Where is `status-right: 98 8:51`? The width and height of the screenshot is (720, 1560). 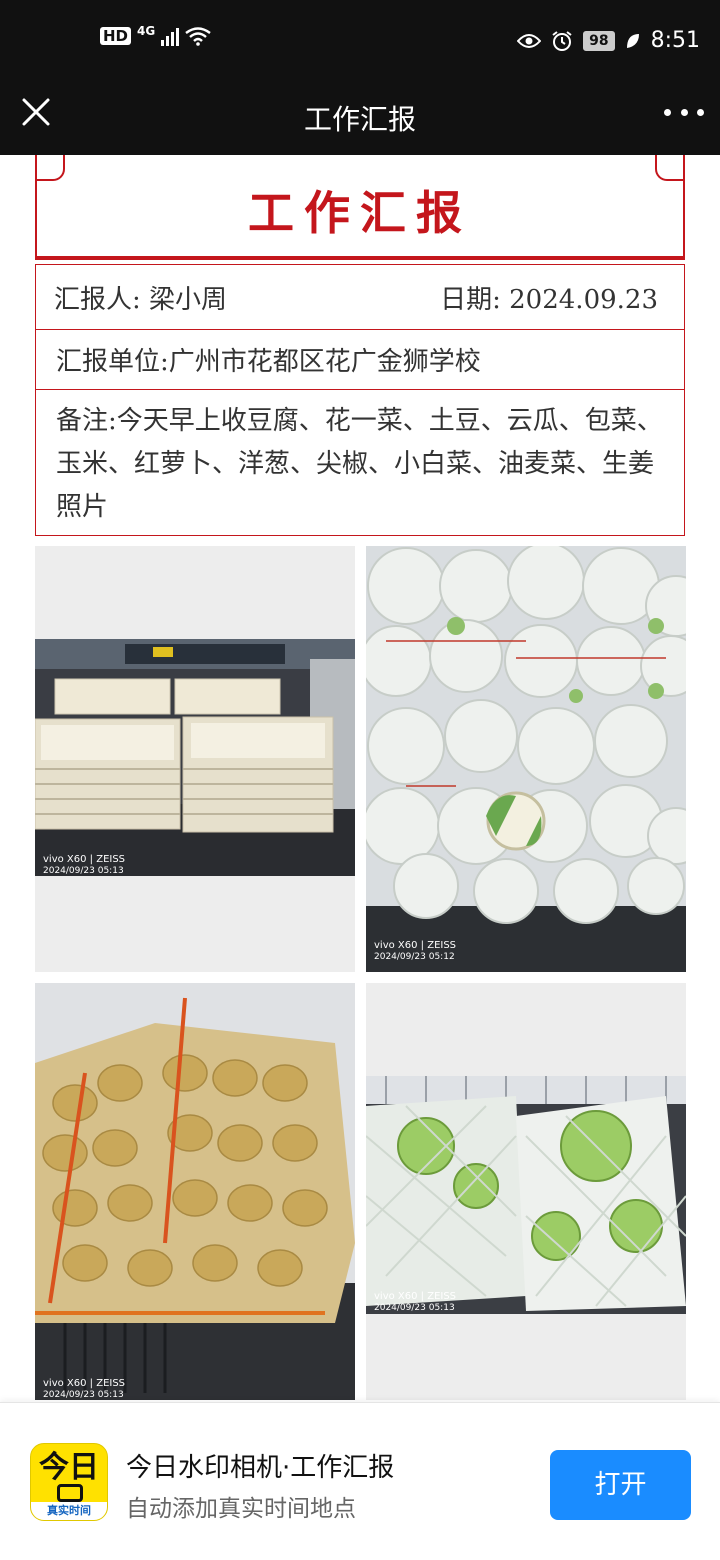 status-right: 98 8:51 is located at coordinates (608, 40).